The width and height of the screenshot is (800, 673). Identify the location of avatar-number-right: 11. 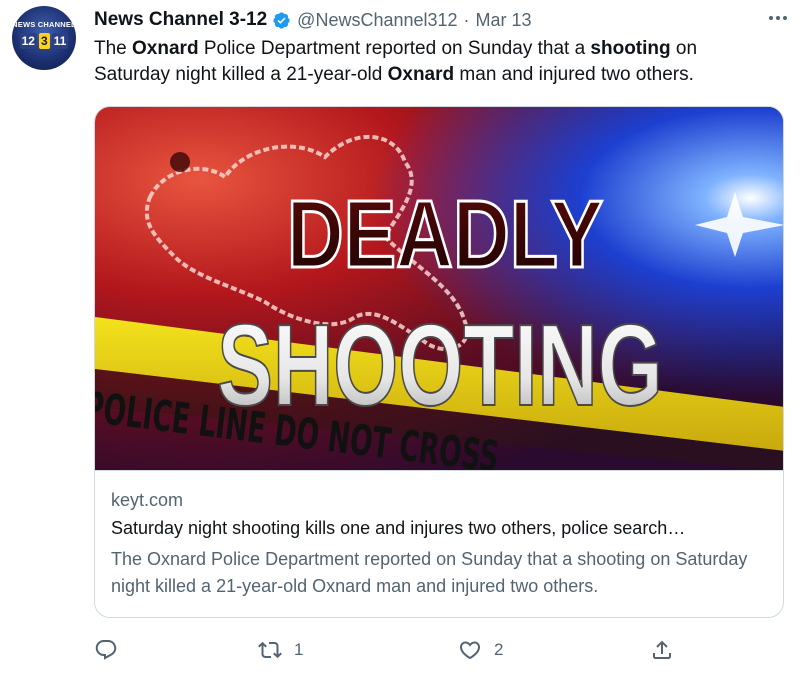
(60, 41).